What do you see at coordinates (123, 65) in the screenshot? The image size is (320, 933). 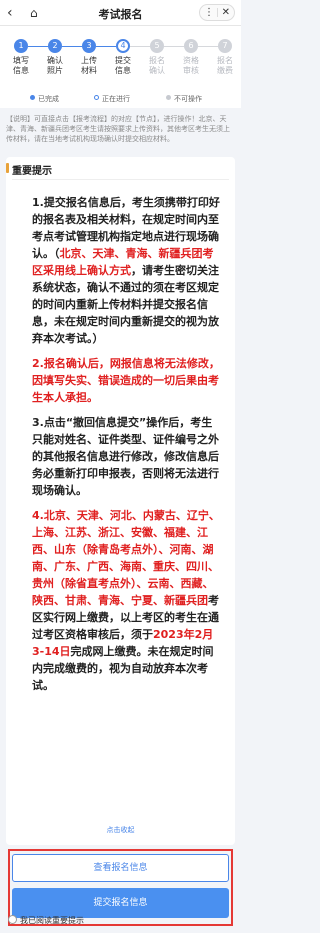 I see `step-label: 提交 信息` at bounding box center [123, 65].